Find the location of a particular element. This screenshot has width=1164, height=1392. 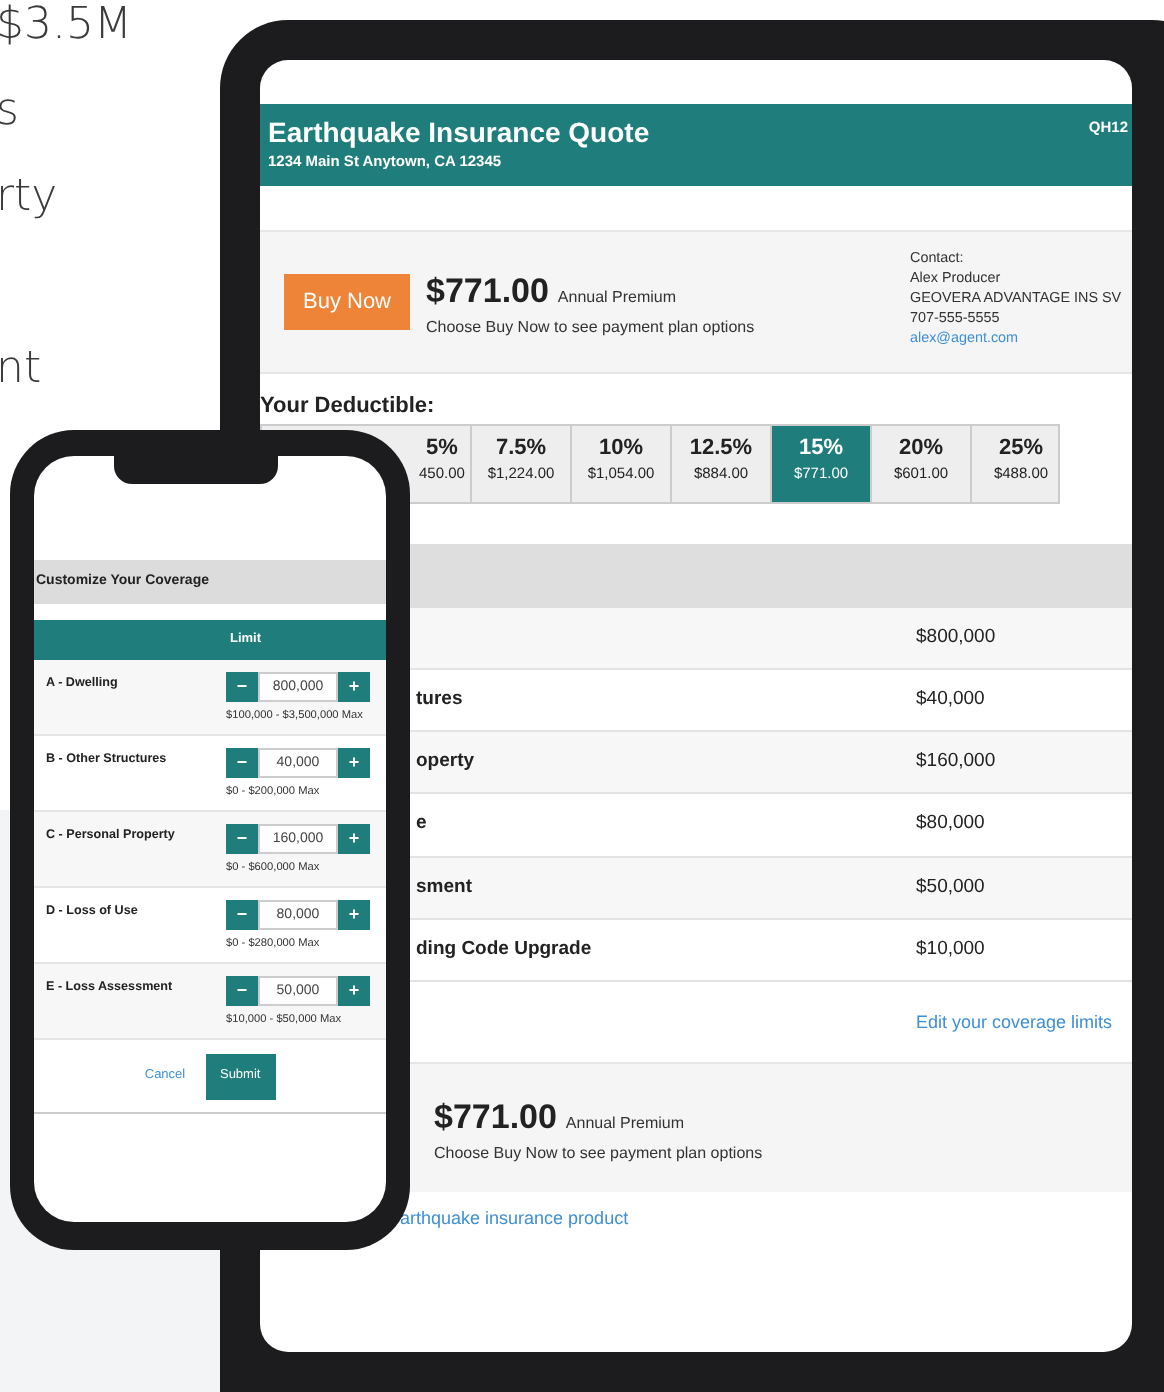

coverage-value: $40,000 is located at coordinates (950, 698).